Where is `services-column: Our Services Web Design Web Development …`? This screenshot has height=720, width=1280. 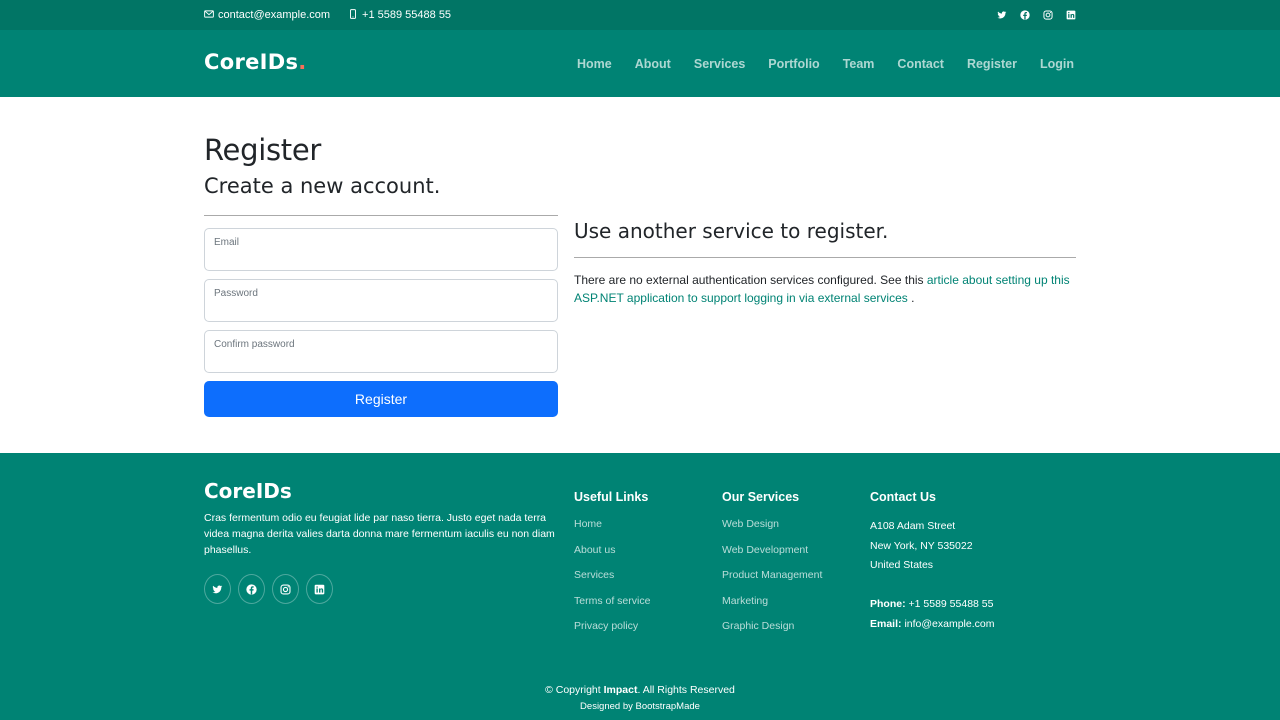
services-column: Our Services Web Design Web Development … is located at coordinates (772, 567).